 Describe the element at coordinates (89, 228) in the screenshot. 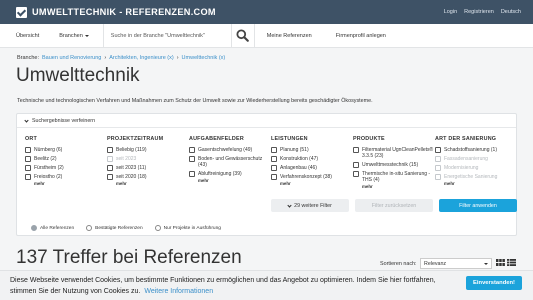

I see `radio-icon` at that location.